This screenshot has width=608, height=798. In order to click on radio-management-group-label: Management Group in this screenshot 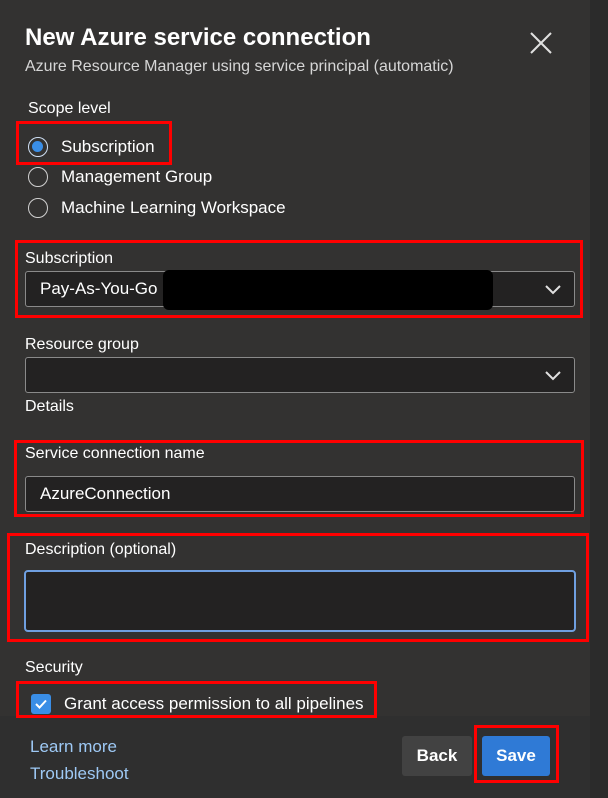, I will do `click(137, 176)`.